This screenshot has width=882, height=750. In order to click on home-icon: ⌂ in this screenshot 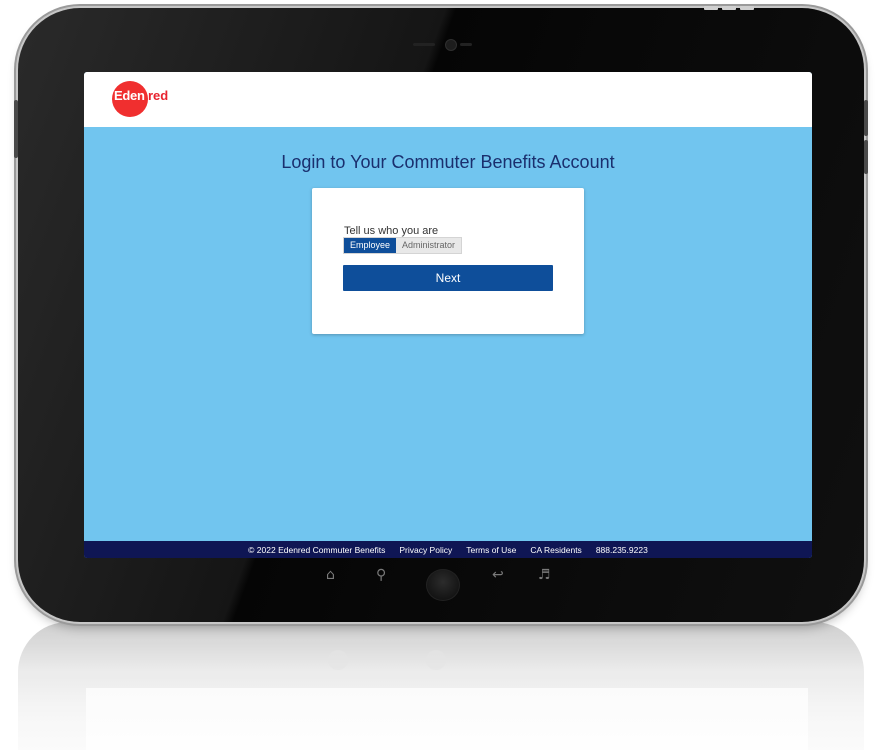, I will do `click(330, 575)`.